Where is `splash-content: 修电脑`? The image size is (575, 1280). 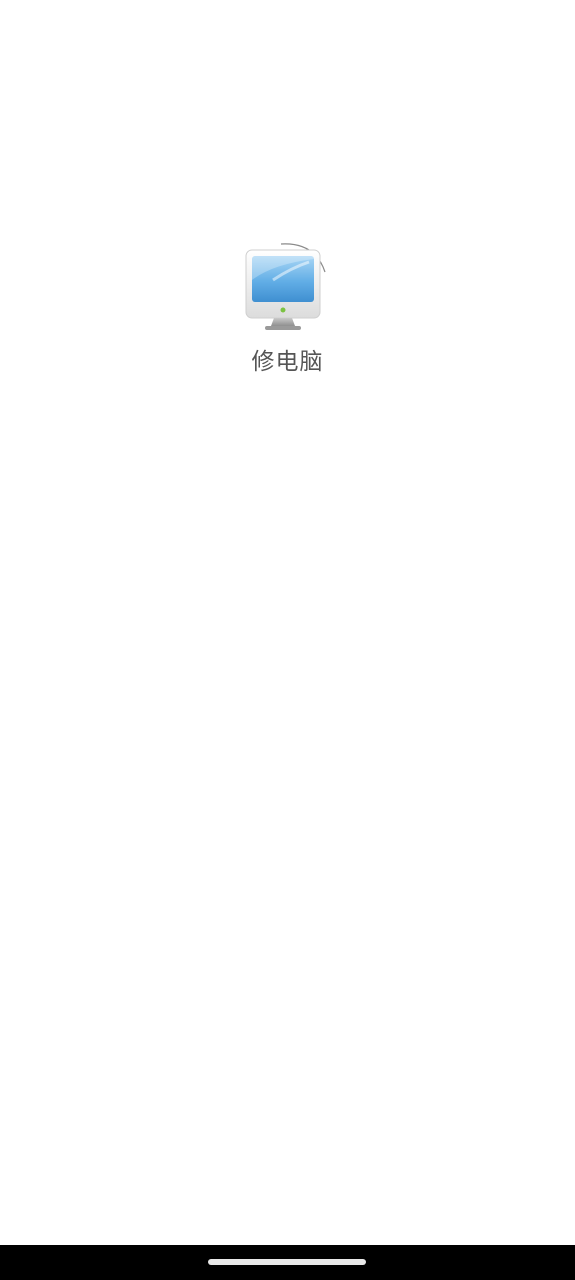
splash-content: 修电脑 is located at coordinates (287, 308).